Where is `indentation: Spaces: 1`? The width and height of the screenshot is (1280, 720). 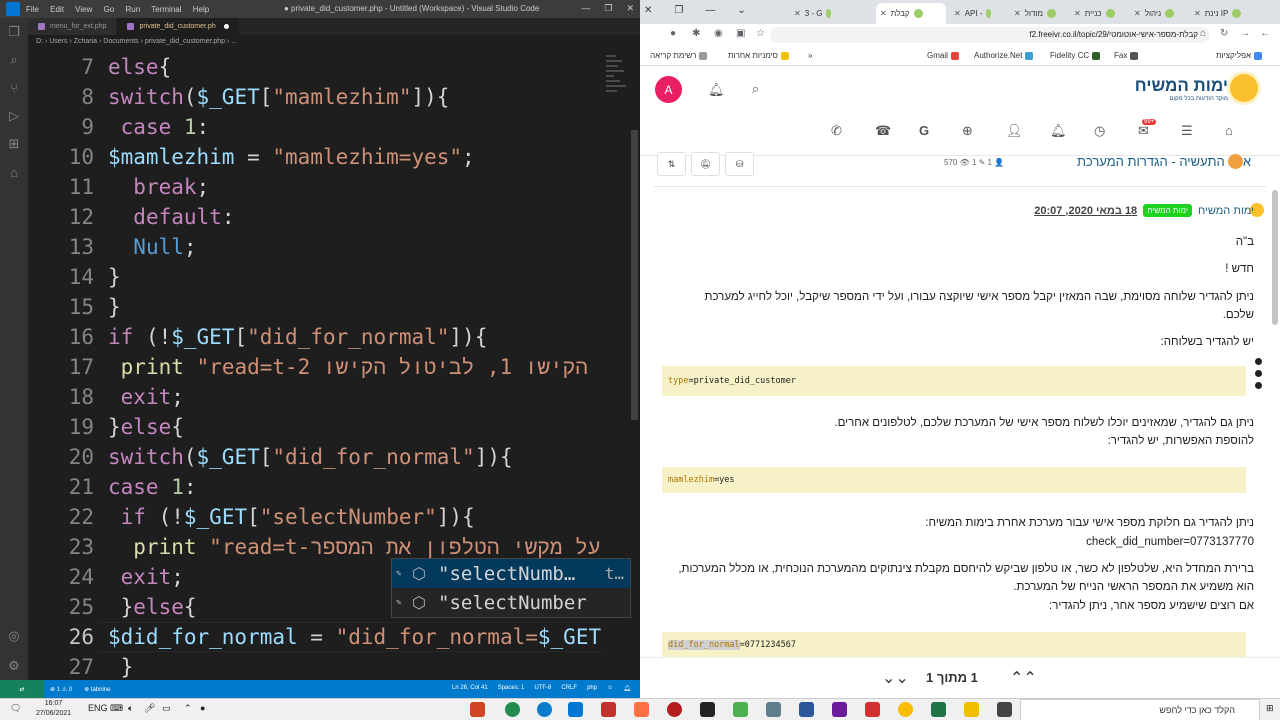
indentation: Spaces: 1 is located at coordinates (511, 688).